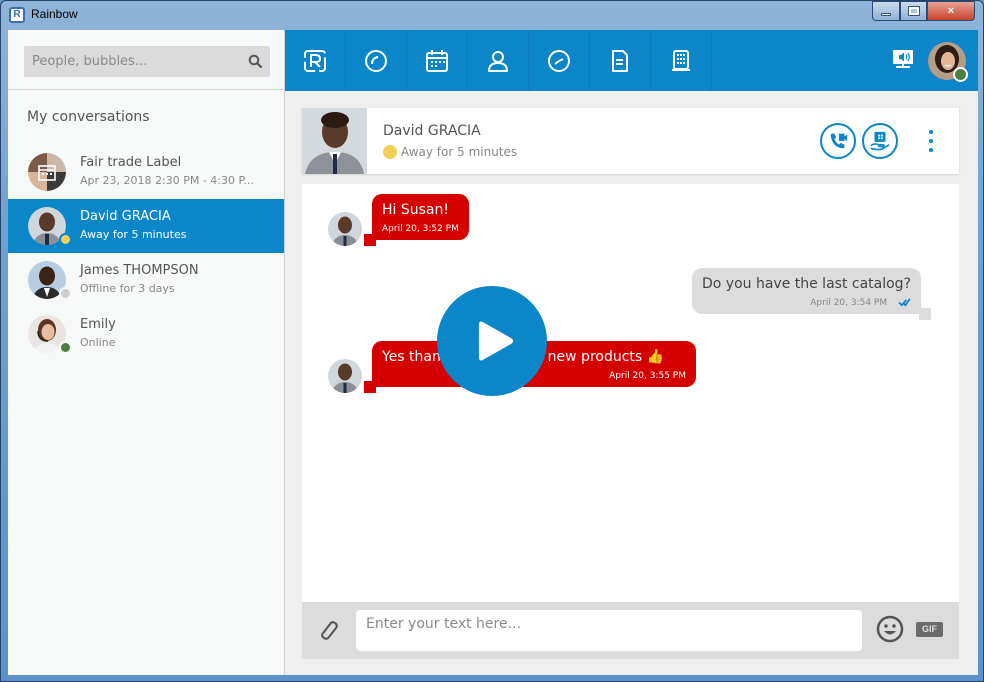  I want to click on play-video-button, so click(492, 341).